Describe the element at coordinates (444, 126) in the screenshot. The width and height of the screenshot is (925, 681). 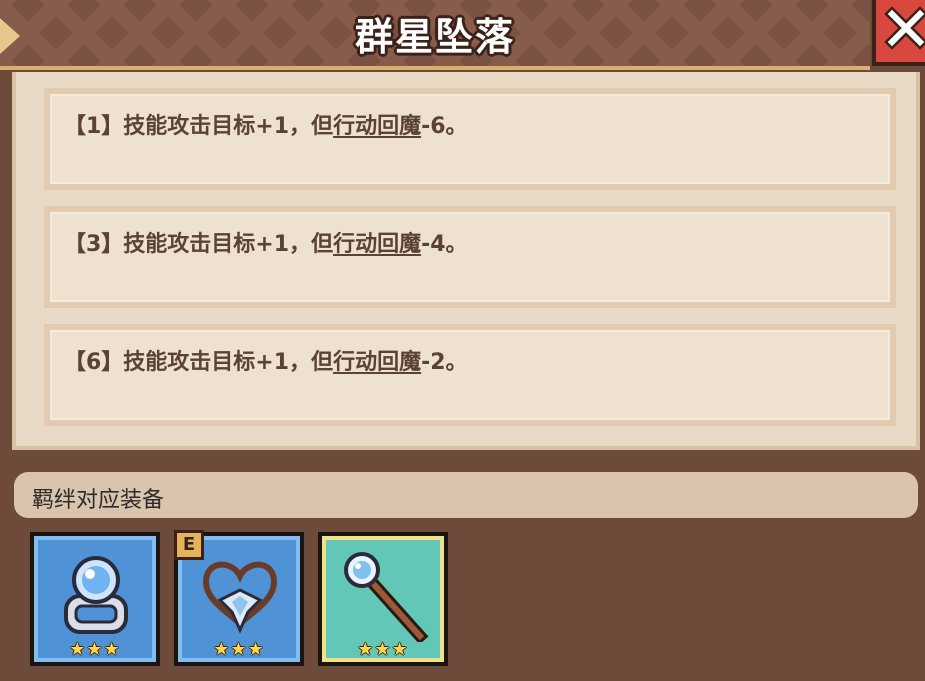
I see `effect-suffix: -6。` at that location.